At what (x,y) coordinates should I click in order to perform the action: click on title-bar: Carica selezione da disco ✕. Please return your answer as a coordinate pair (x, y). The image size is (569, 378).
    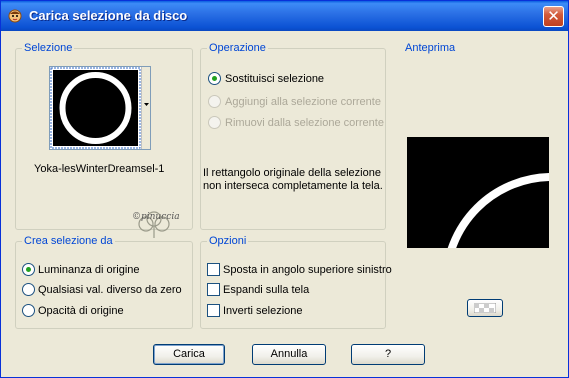
    Looking at the image, I should click on (284, 16).